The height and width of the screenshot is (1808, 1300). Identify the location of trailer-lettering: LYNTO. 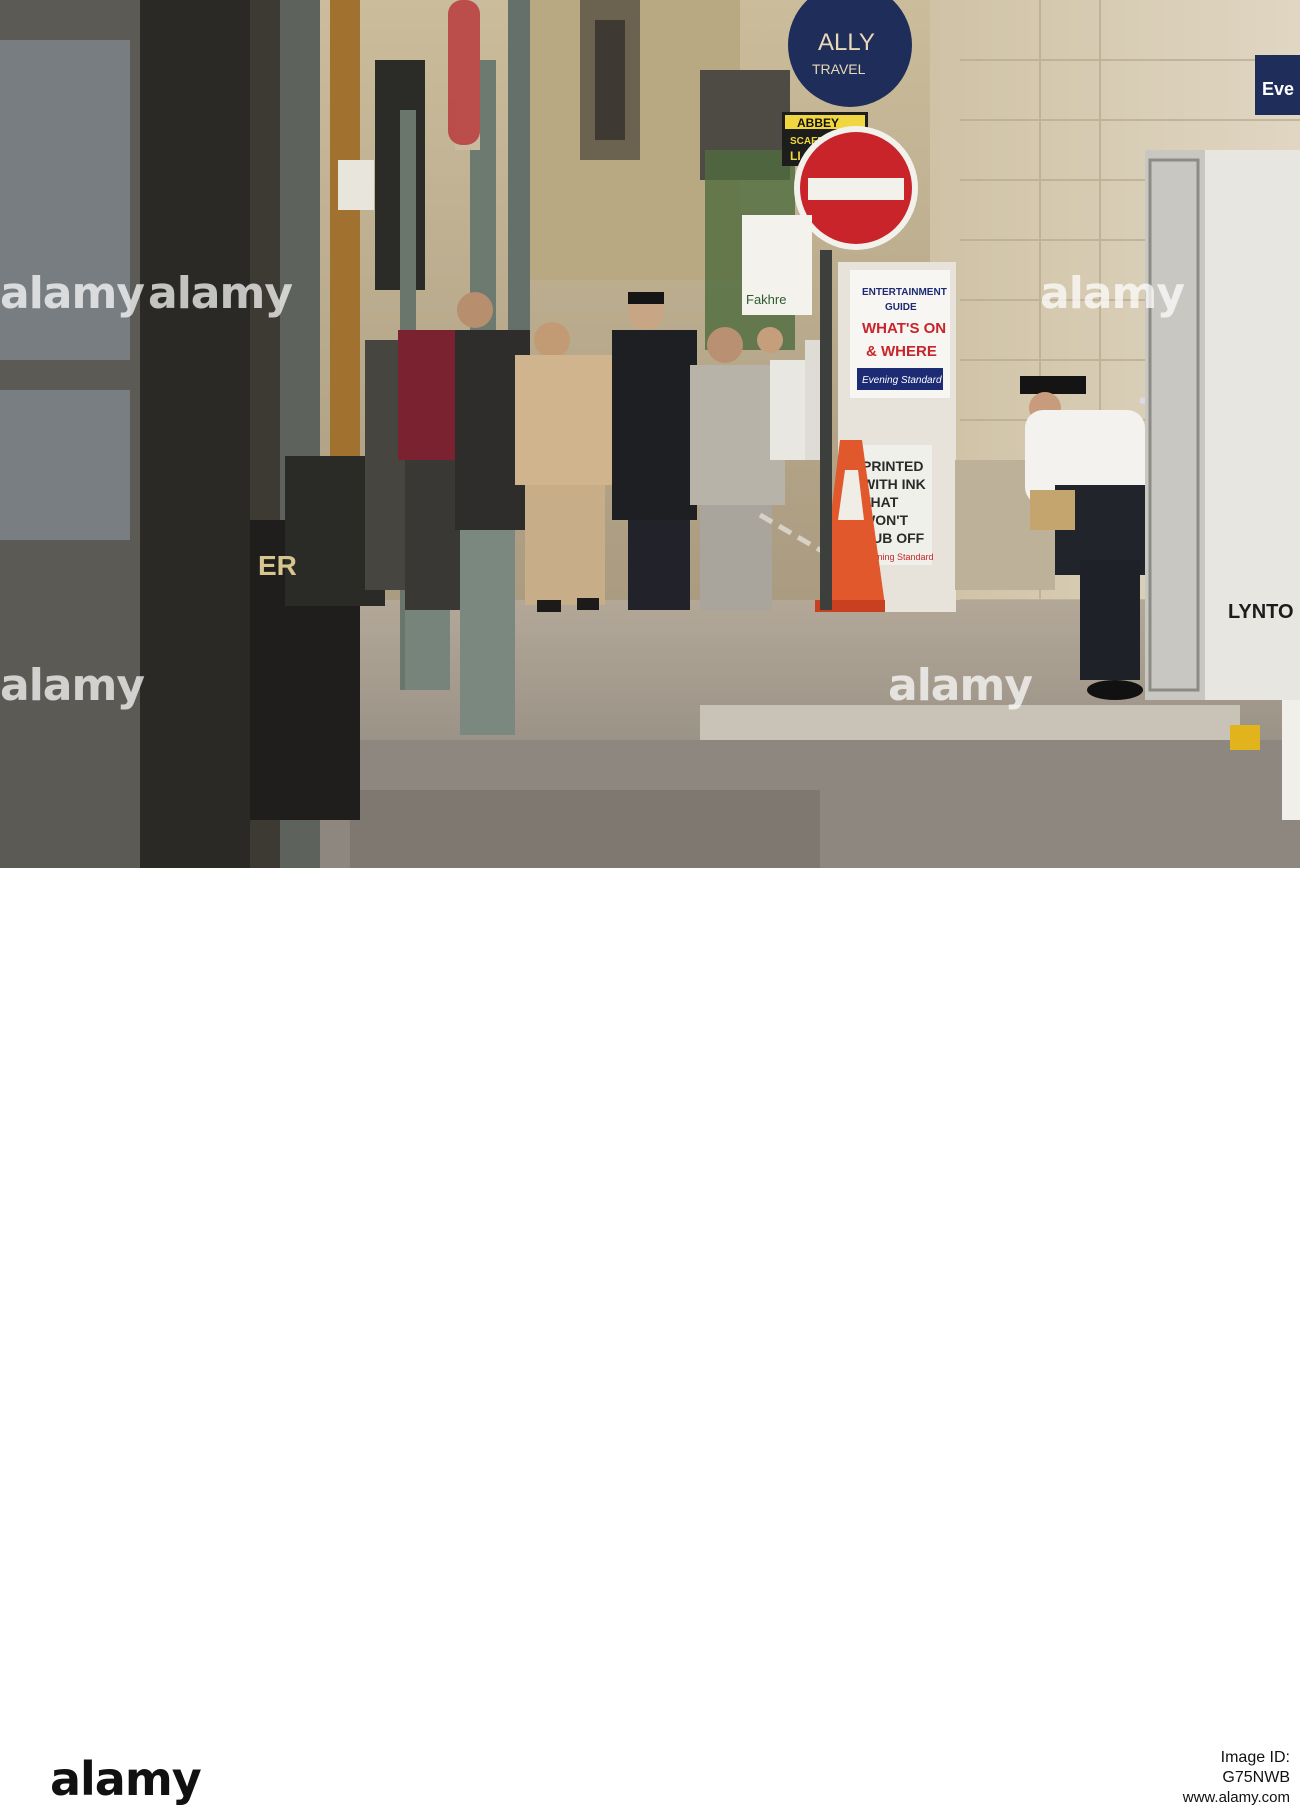
(1261, 612).